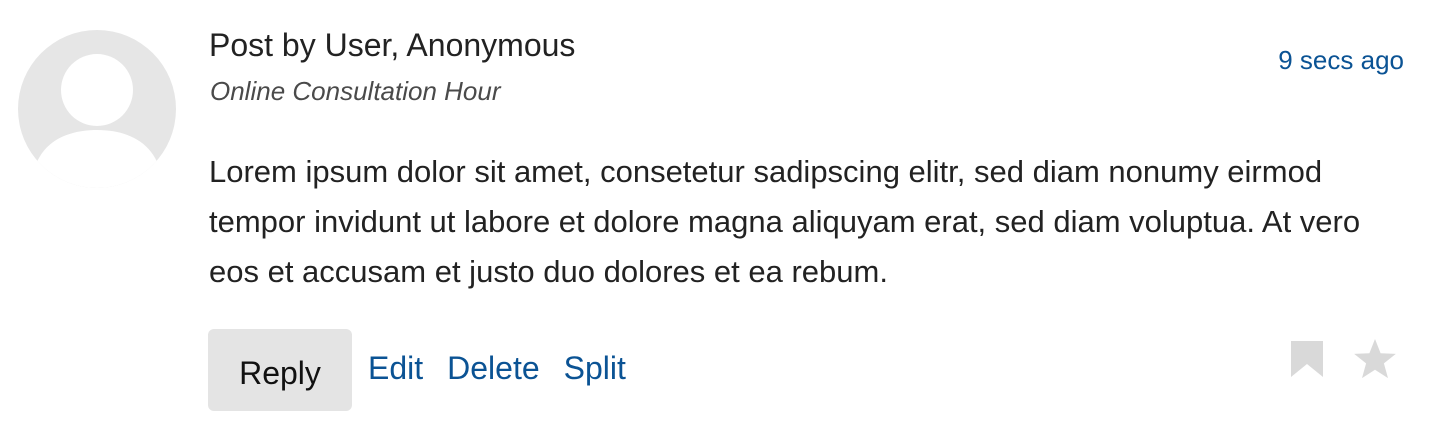  Describe the element at coordinates (1343, 359) in the screenshot. I see `post-icons` at that location.